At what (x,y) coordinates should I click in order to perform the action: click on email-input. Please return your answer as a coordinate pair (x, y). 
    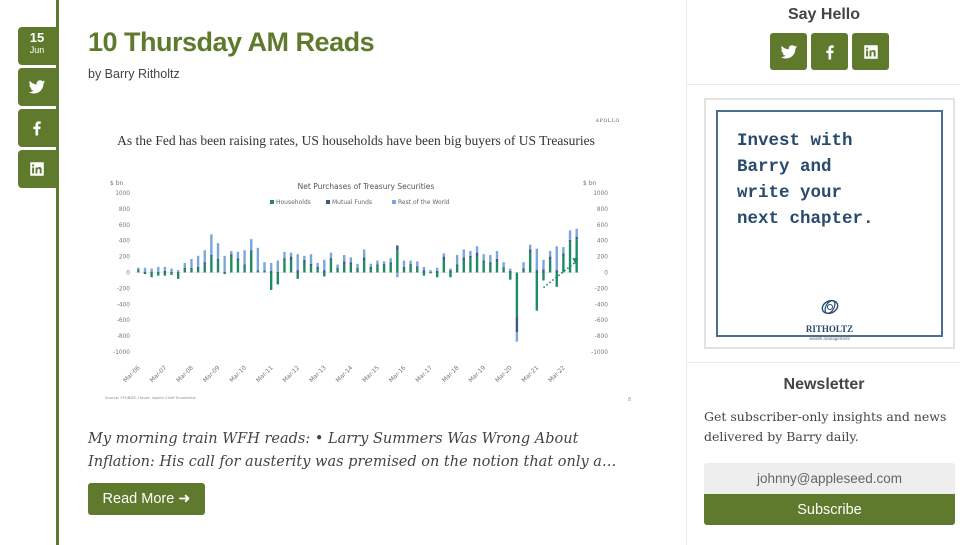
    Looking at the image, I should click on (829, 478).